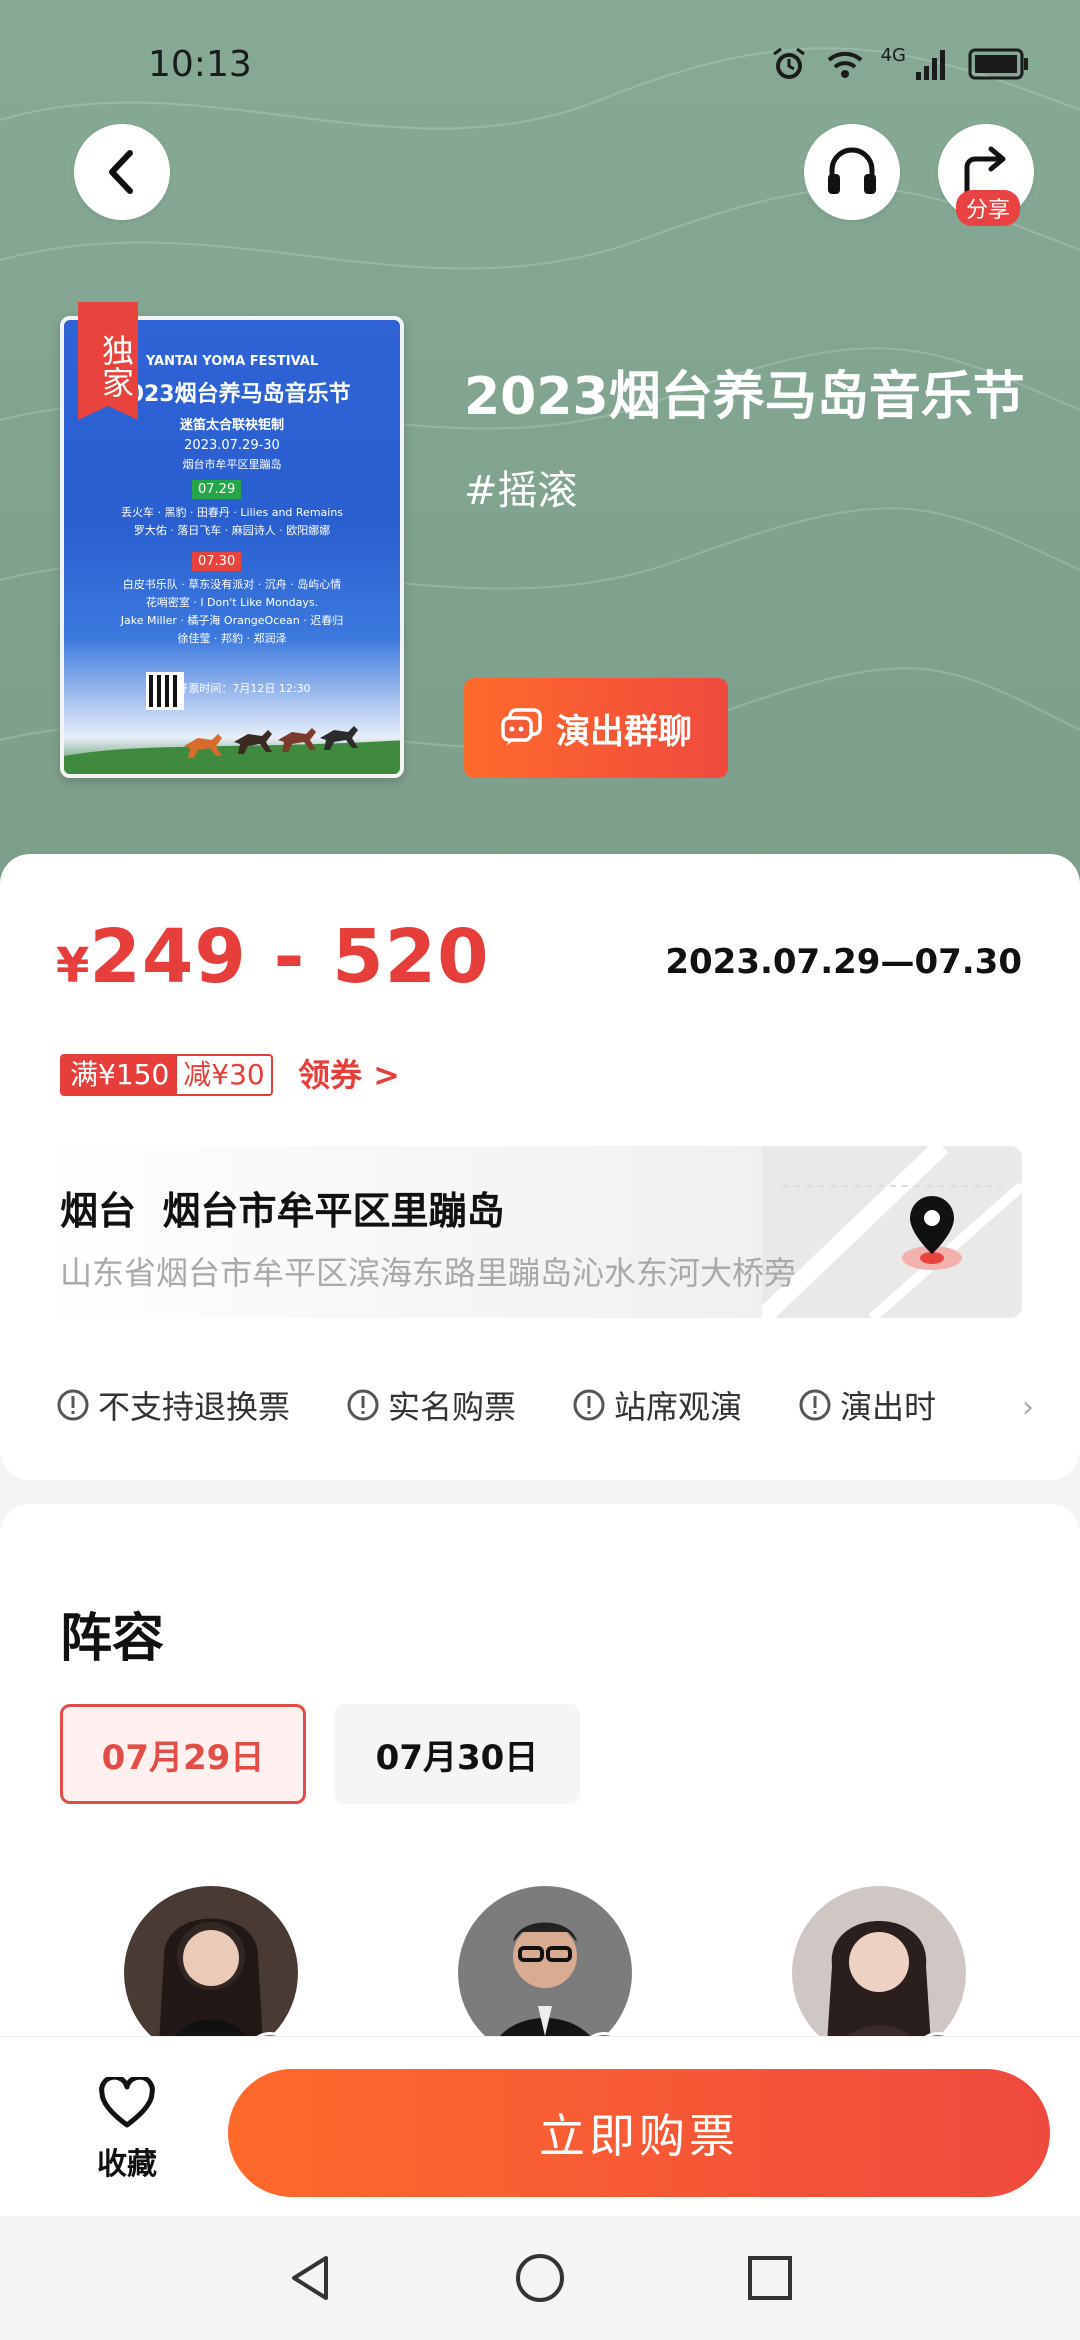  I want to click on network-type: 4G, so click(893, 55).